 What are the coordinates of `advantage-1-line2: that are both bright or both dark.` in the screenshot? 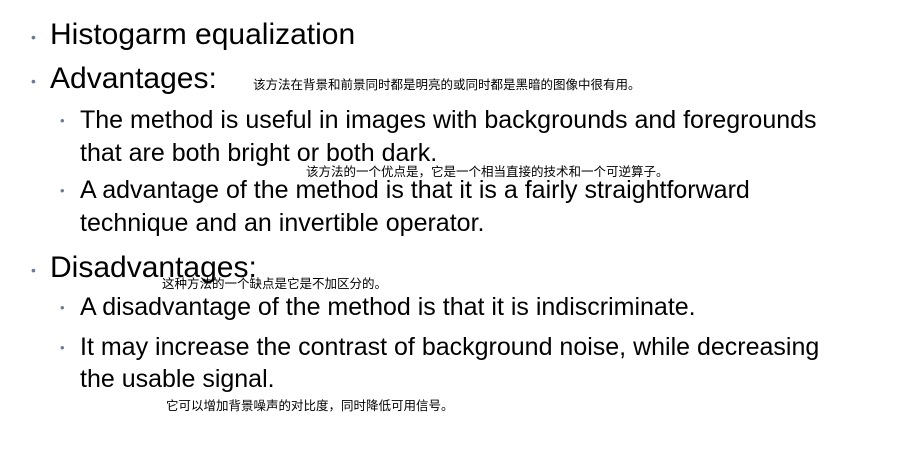 It's located at (259, 153).